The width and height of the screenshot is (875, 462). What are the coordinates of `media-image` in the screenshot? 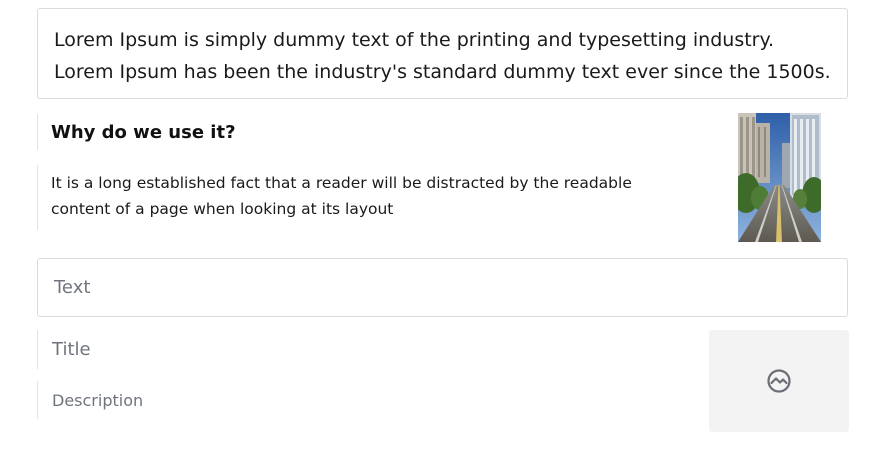 It's located at (779, 177).